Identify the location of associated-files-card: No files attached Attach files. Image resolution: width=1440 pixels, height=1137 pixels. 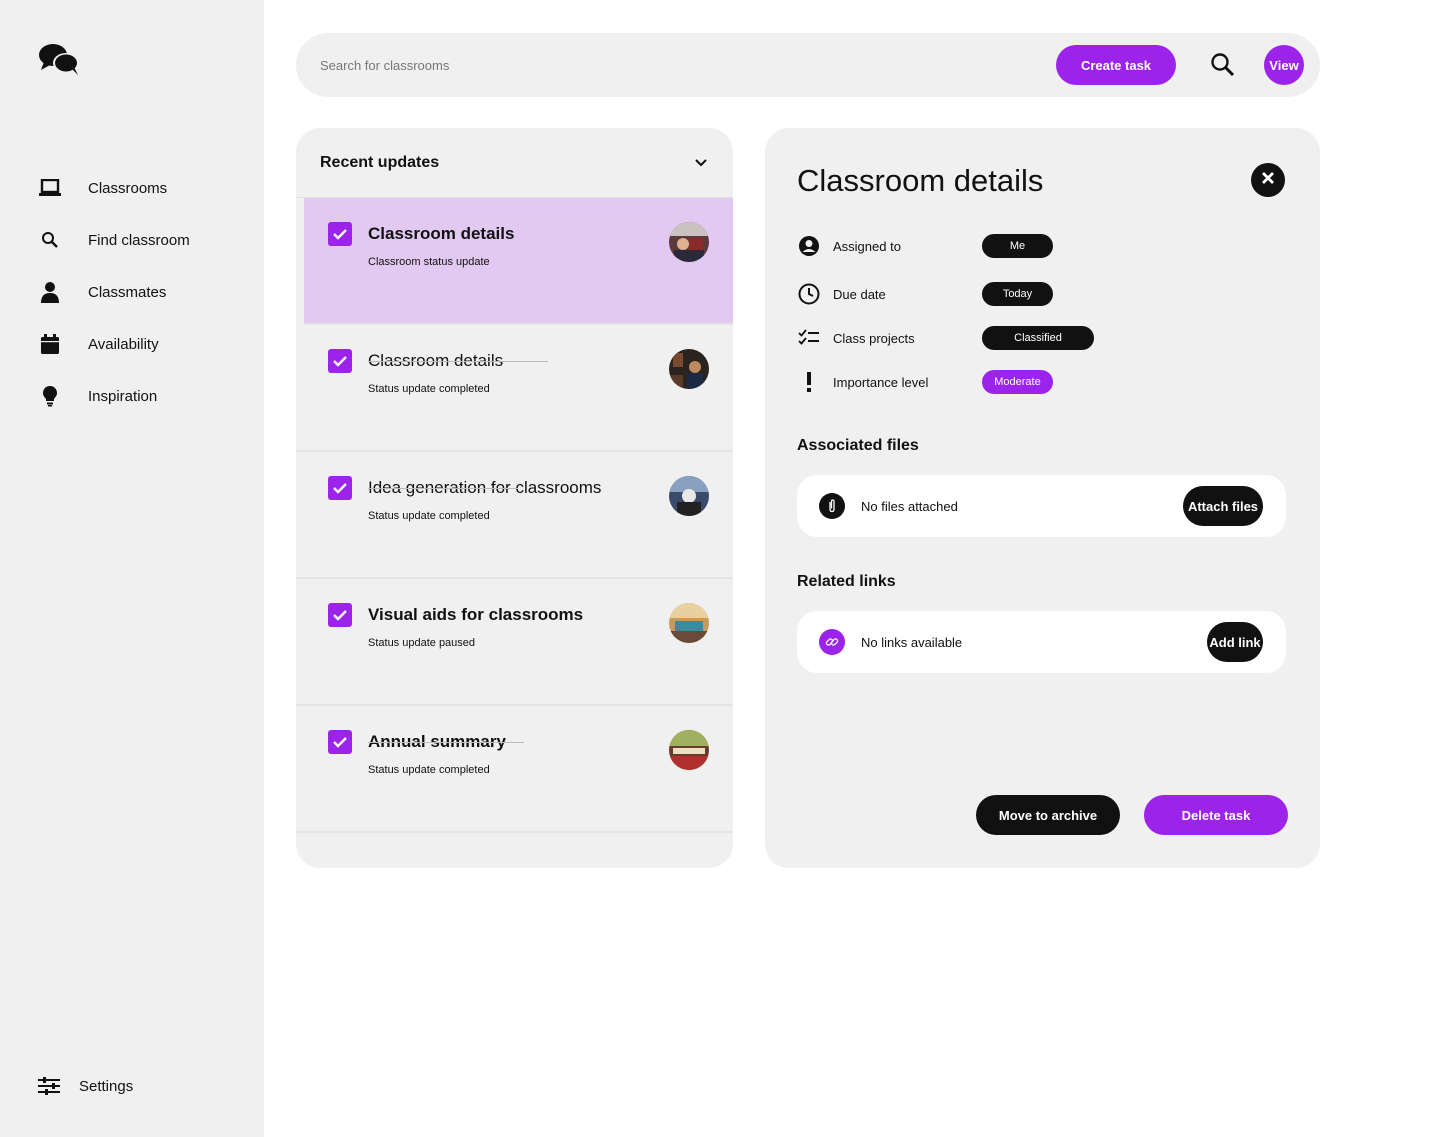
(1041, 506).